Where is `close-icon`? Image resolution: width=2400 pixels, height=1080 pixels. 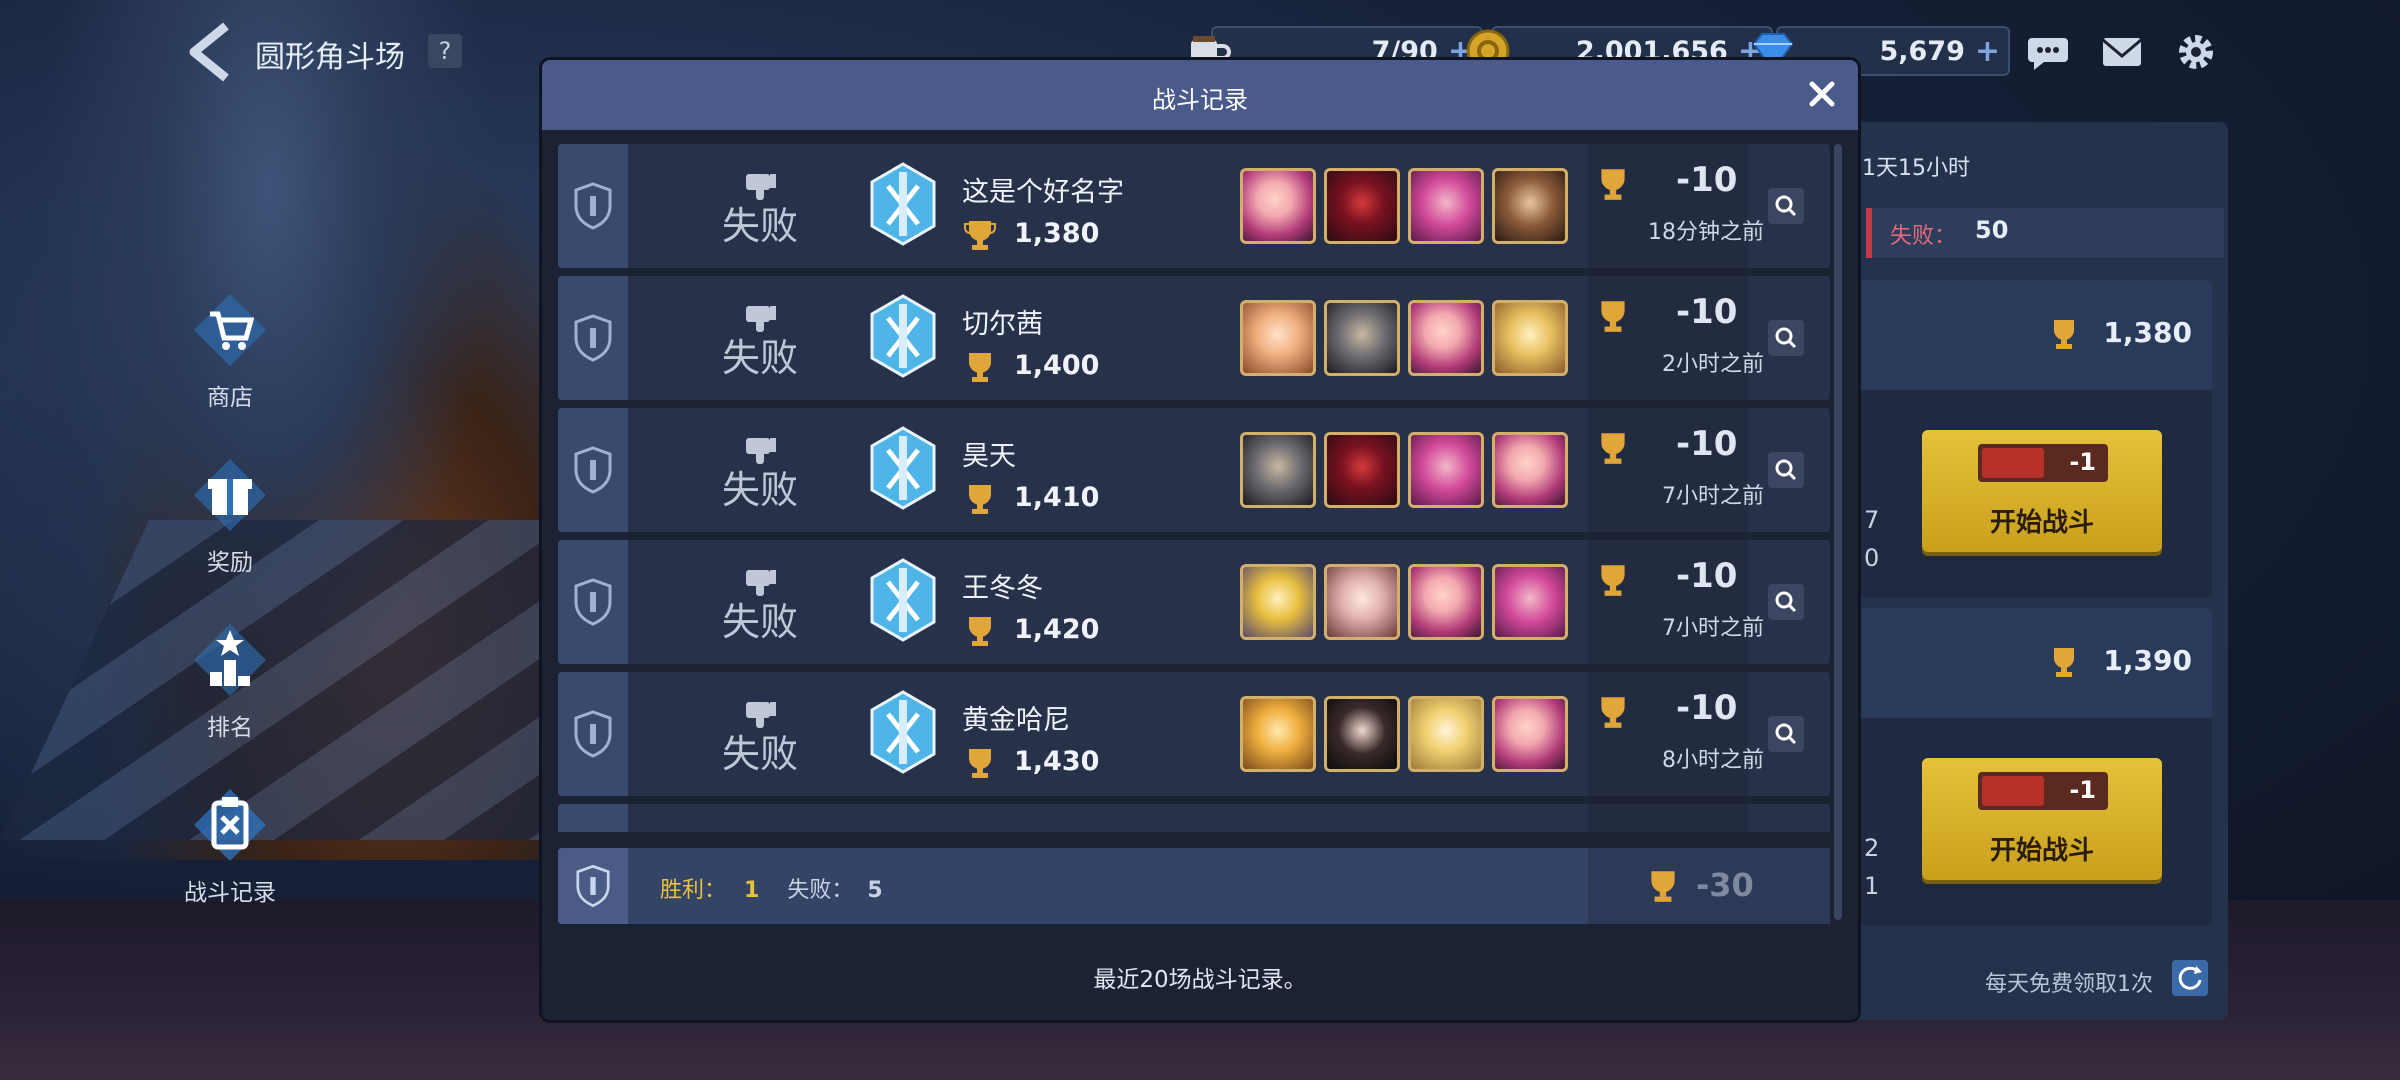 close-icon is located at coordinates (1822, 94).